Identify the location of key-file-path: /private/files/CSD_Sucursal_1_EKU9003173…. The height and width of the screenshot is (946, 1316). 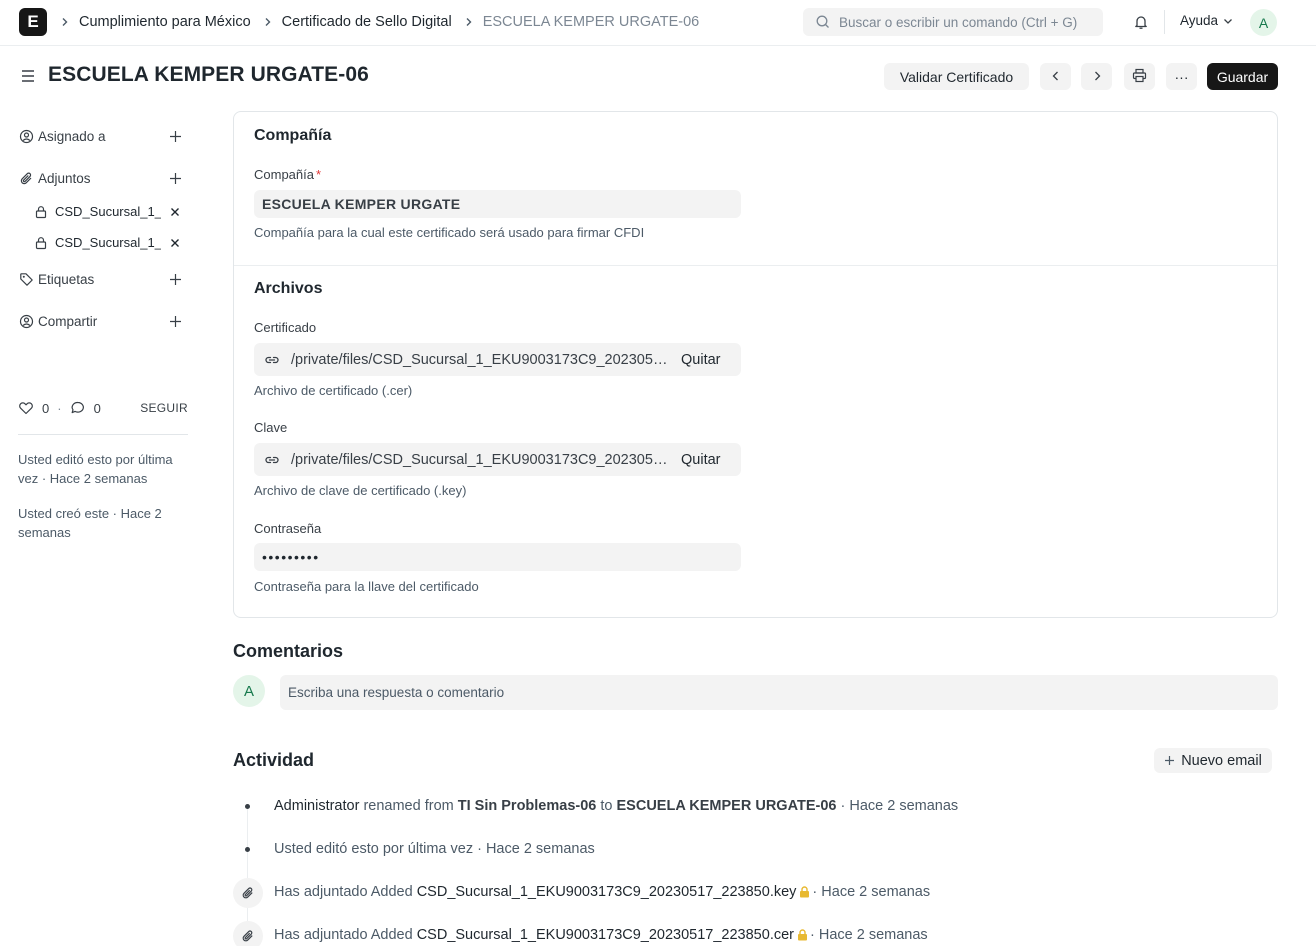
(482, 460).